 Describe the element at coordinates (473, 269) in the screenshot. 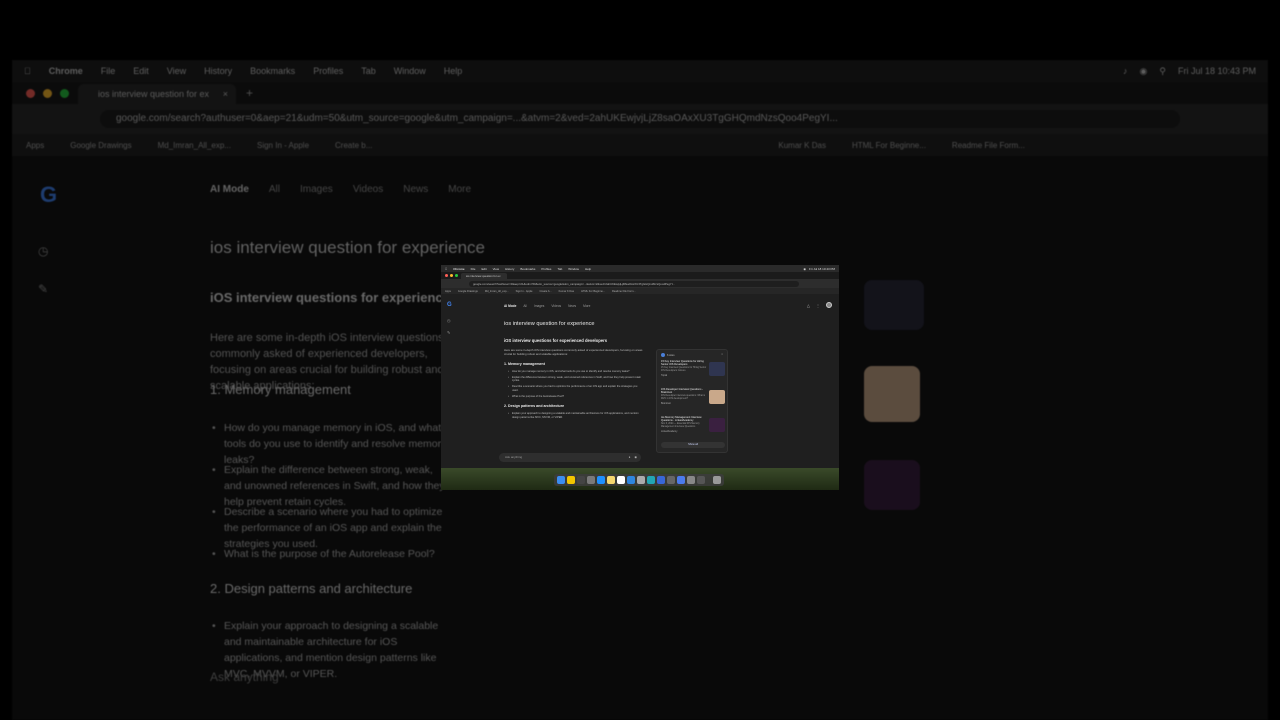

I see `menu-file: File` at that location.